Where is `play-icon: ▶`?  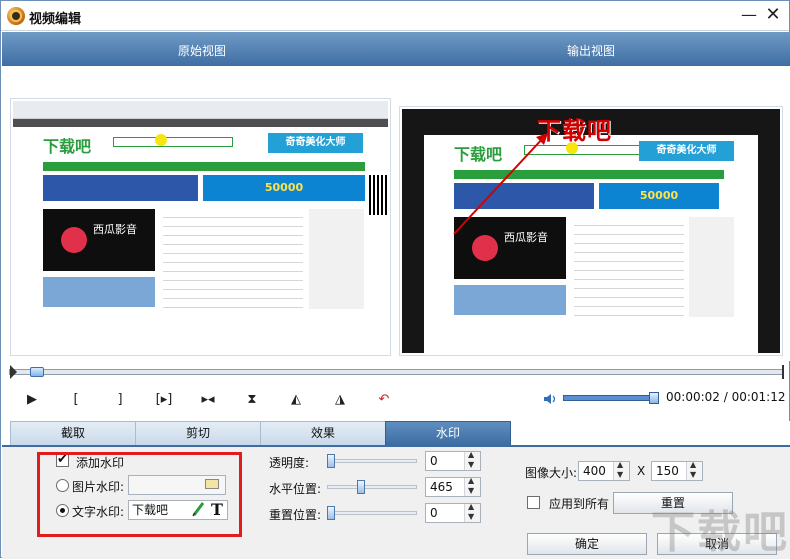 play-icon: ▶ is located at coordinates (32, 400).